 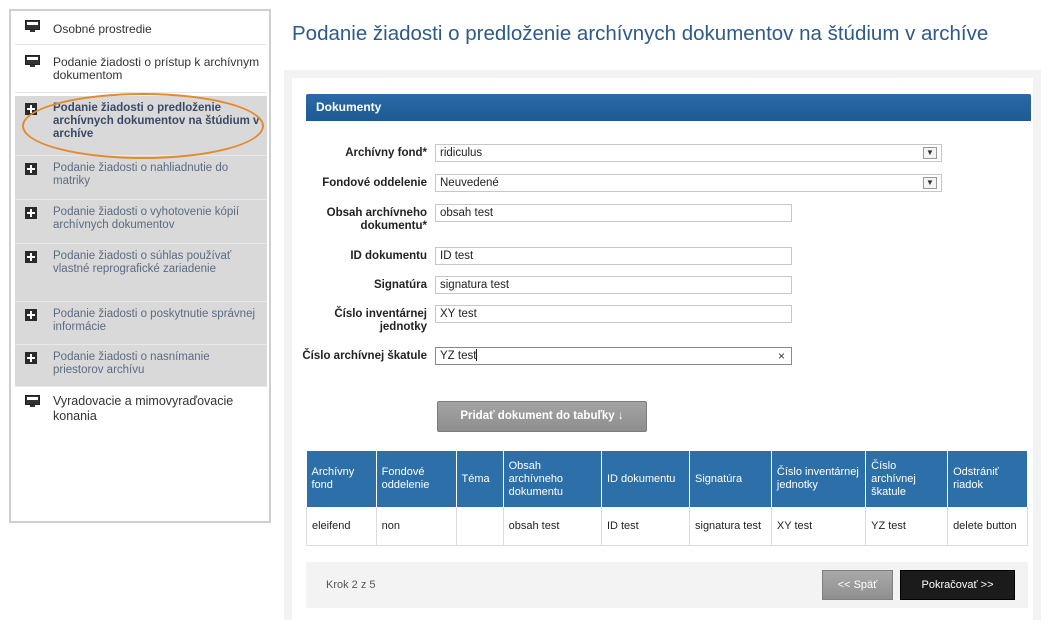 I want to click on table-cell: XY test, so click(x=819, y=526).